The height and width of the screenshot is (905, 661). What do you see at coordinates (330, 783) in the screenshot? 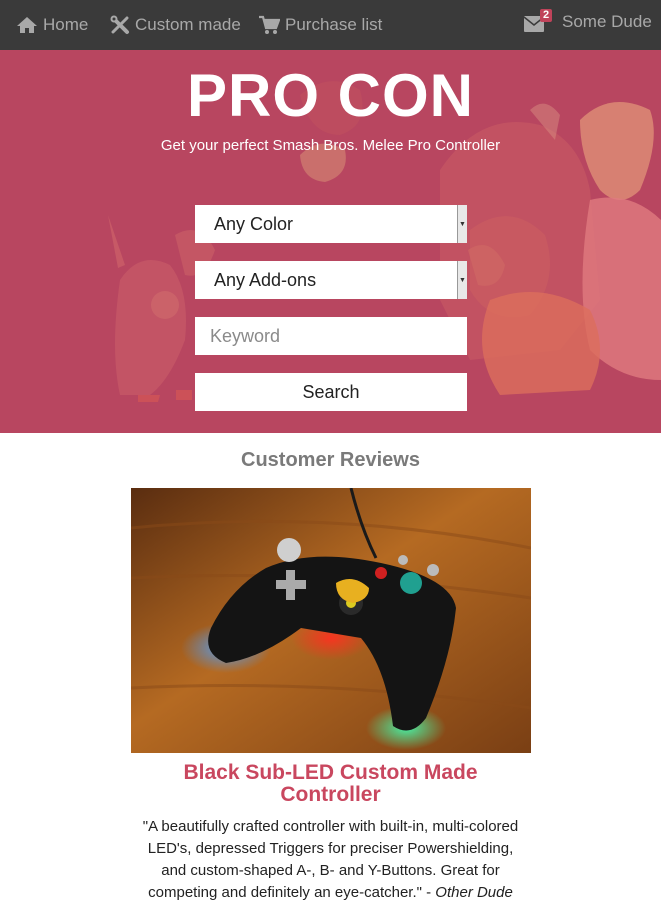
I see `review-title: Black Sub-LED Custom Made Controller` at bounding box center [330, 783].